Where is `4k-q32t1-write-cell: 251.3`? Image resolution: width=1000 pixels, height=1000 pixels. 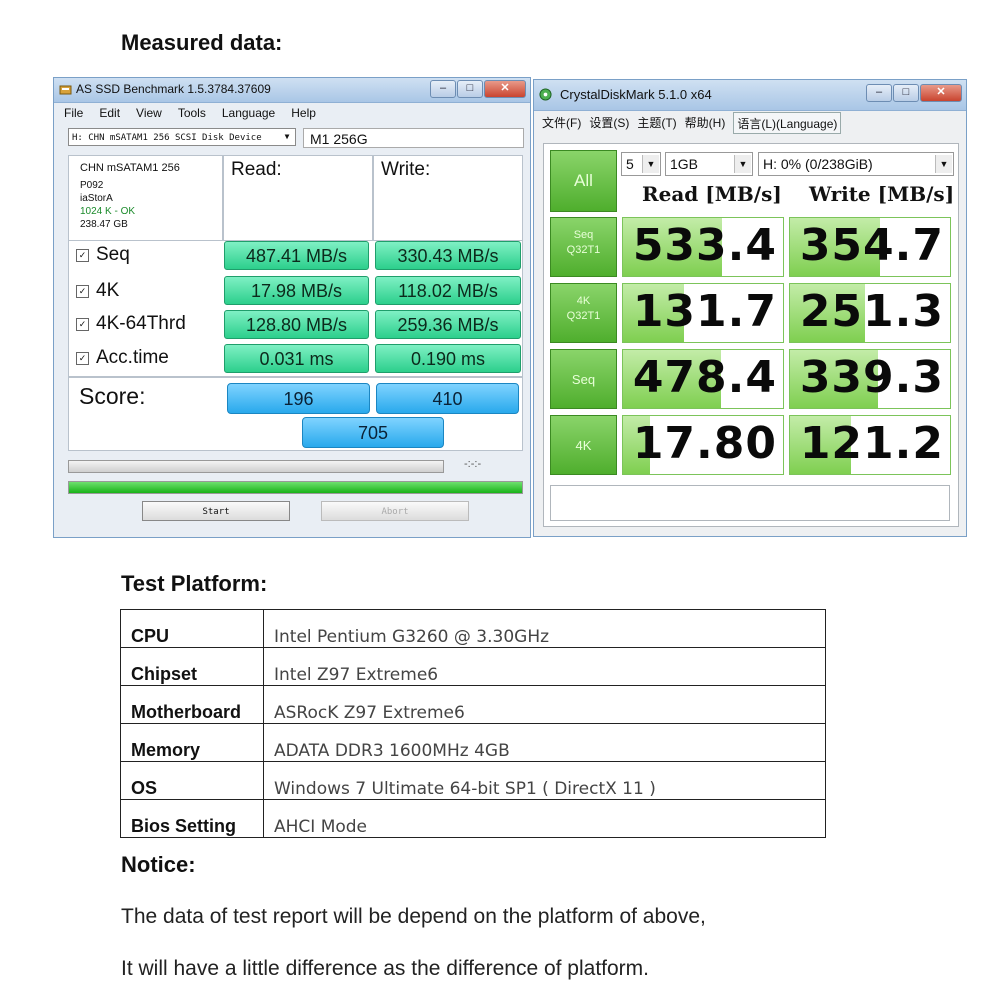
4k-q32t1-write-cell: 251.3 is located at coordinates (870, 313).